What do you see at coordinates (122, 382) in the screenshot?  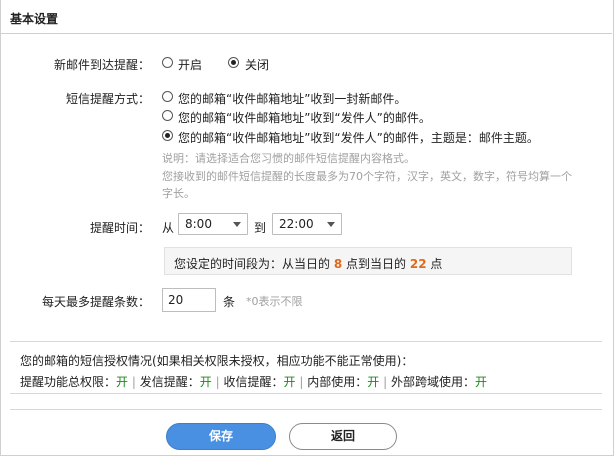 I see `auth-total-value: 开` at bounding box center [122, 382].